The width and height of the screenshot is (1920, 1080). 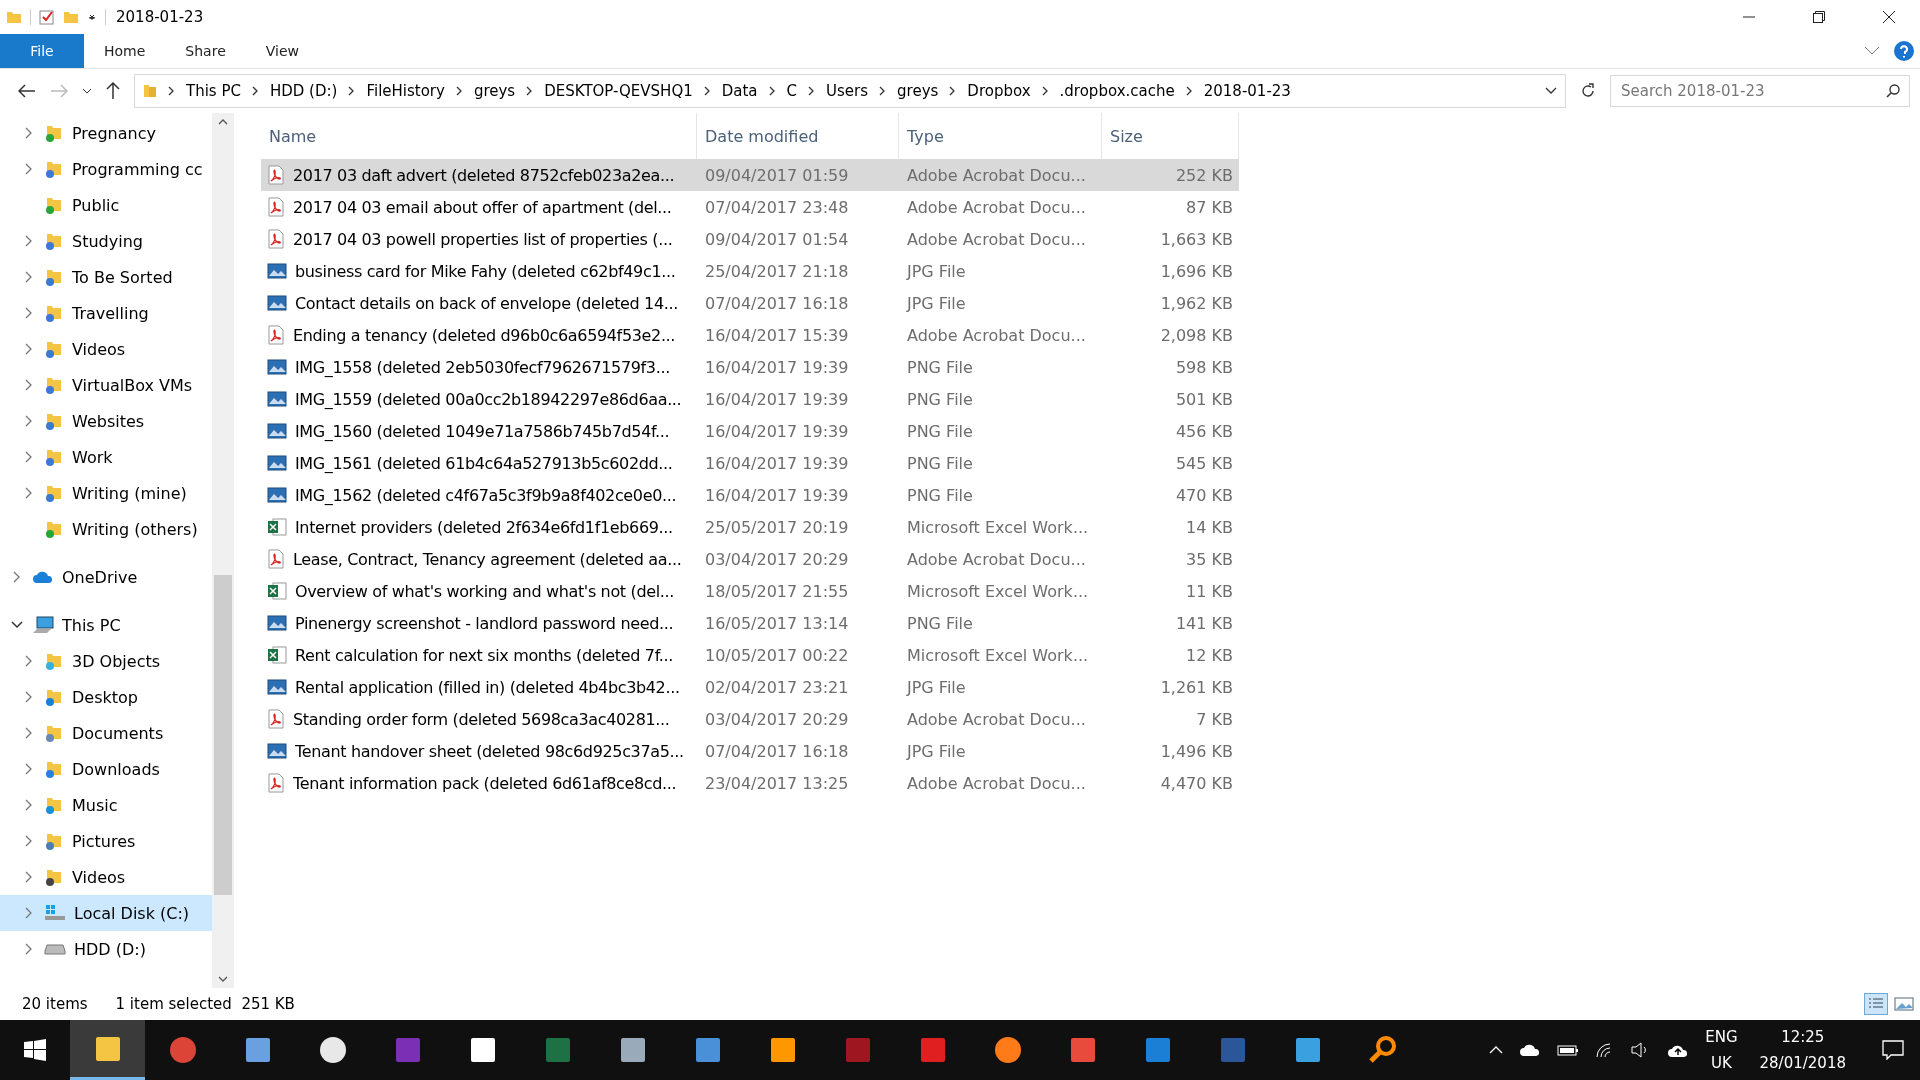 I want to click on file-row: Ending a tenancy (deleted d96b0c6a6594f53e2... 16/04/2017 15:39 Adobe Acrobat Docu... 2,098 KB, so click(x=750, y=335).